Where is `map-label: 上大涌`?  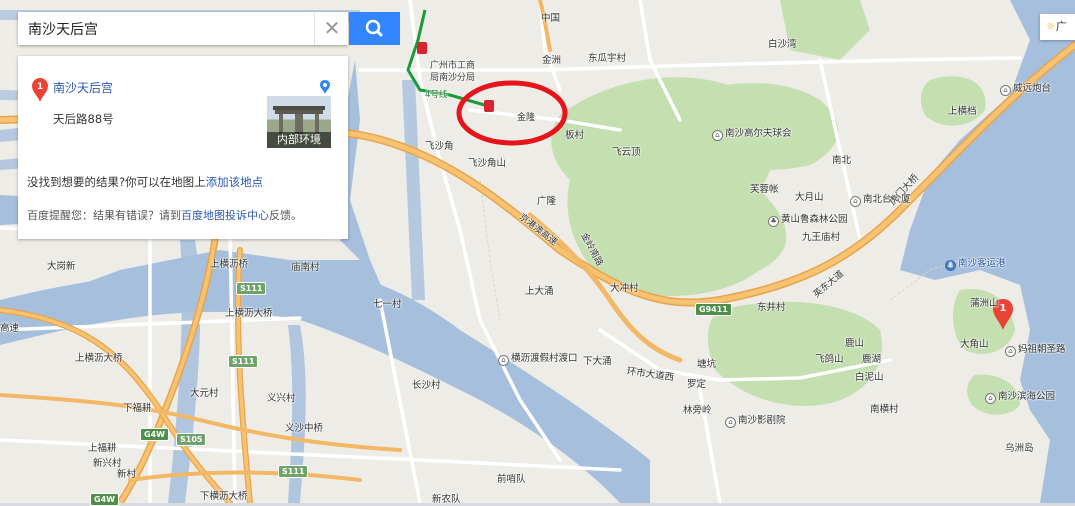 map-label: 上大涌 is located at coordinates (539, 291).